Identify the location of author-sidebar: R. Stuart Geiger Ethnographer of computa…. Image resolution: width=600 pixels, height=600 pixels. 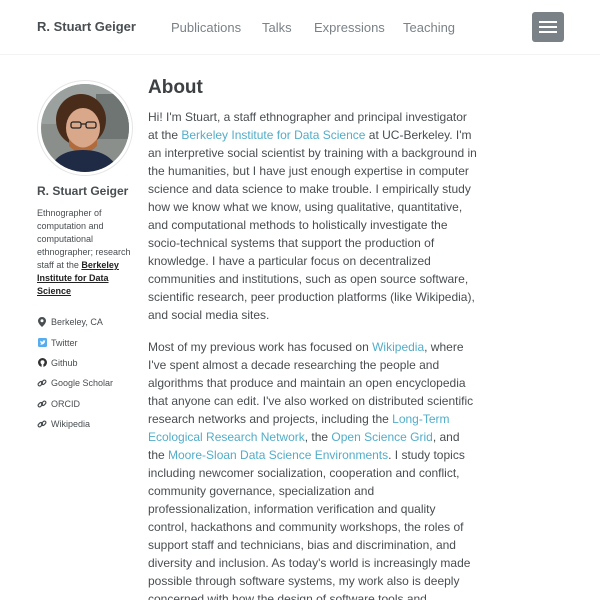
(87, 257).